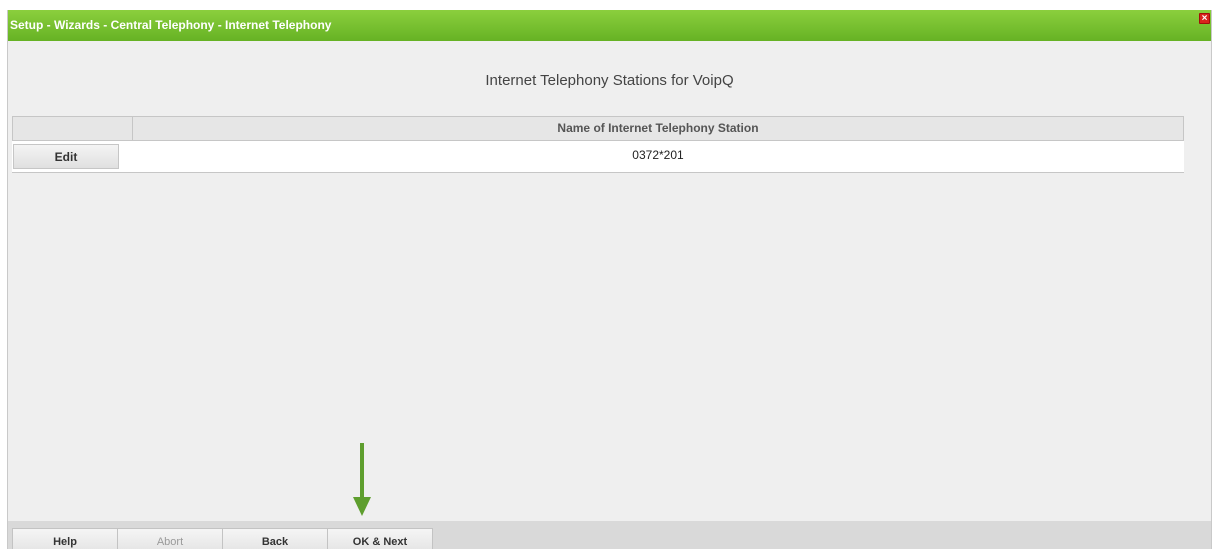  I want to click on down-arrow-icon, so click(362, 479).